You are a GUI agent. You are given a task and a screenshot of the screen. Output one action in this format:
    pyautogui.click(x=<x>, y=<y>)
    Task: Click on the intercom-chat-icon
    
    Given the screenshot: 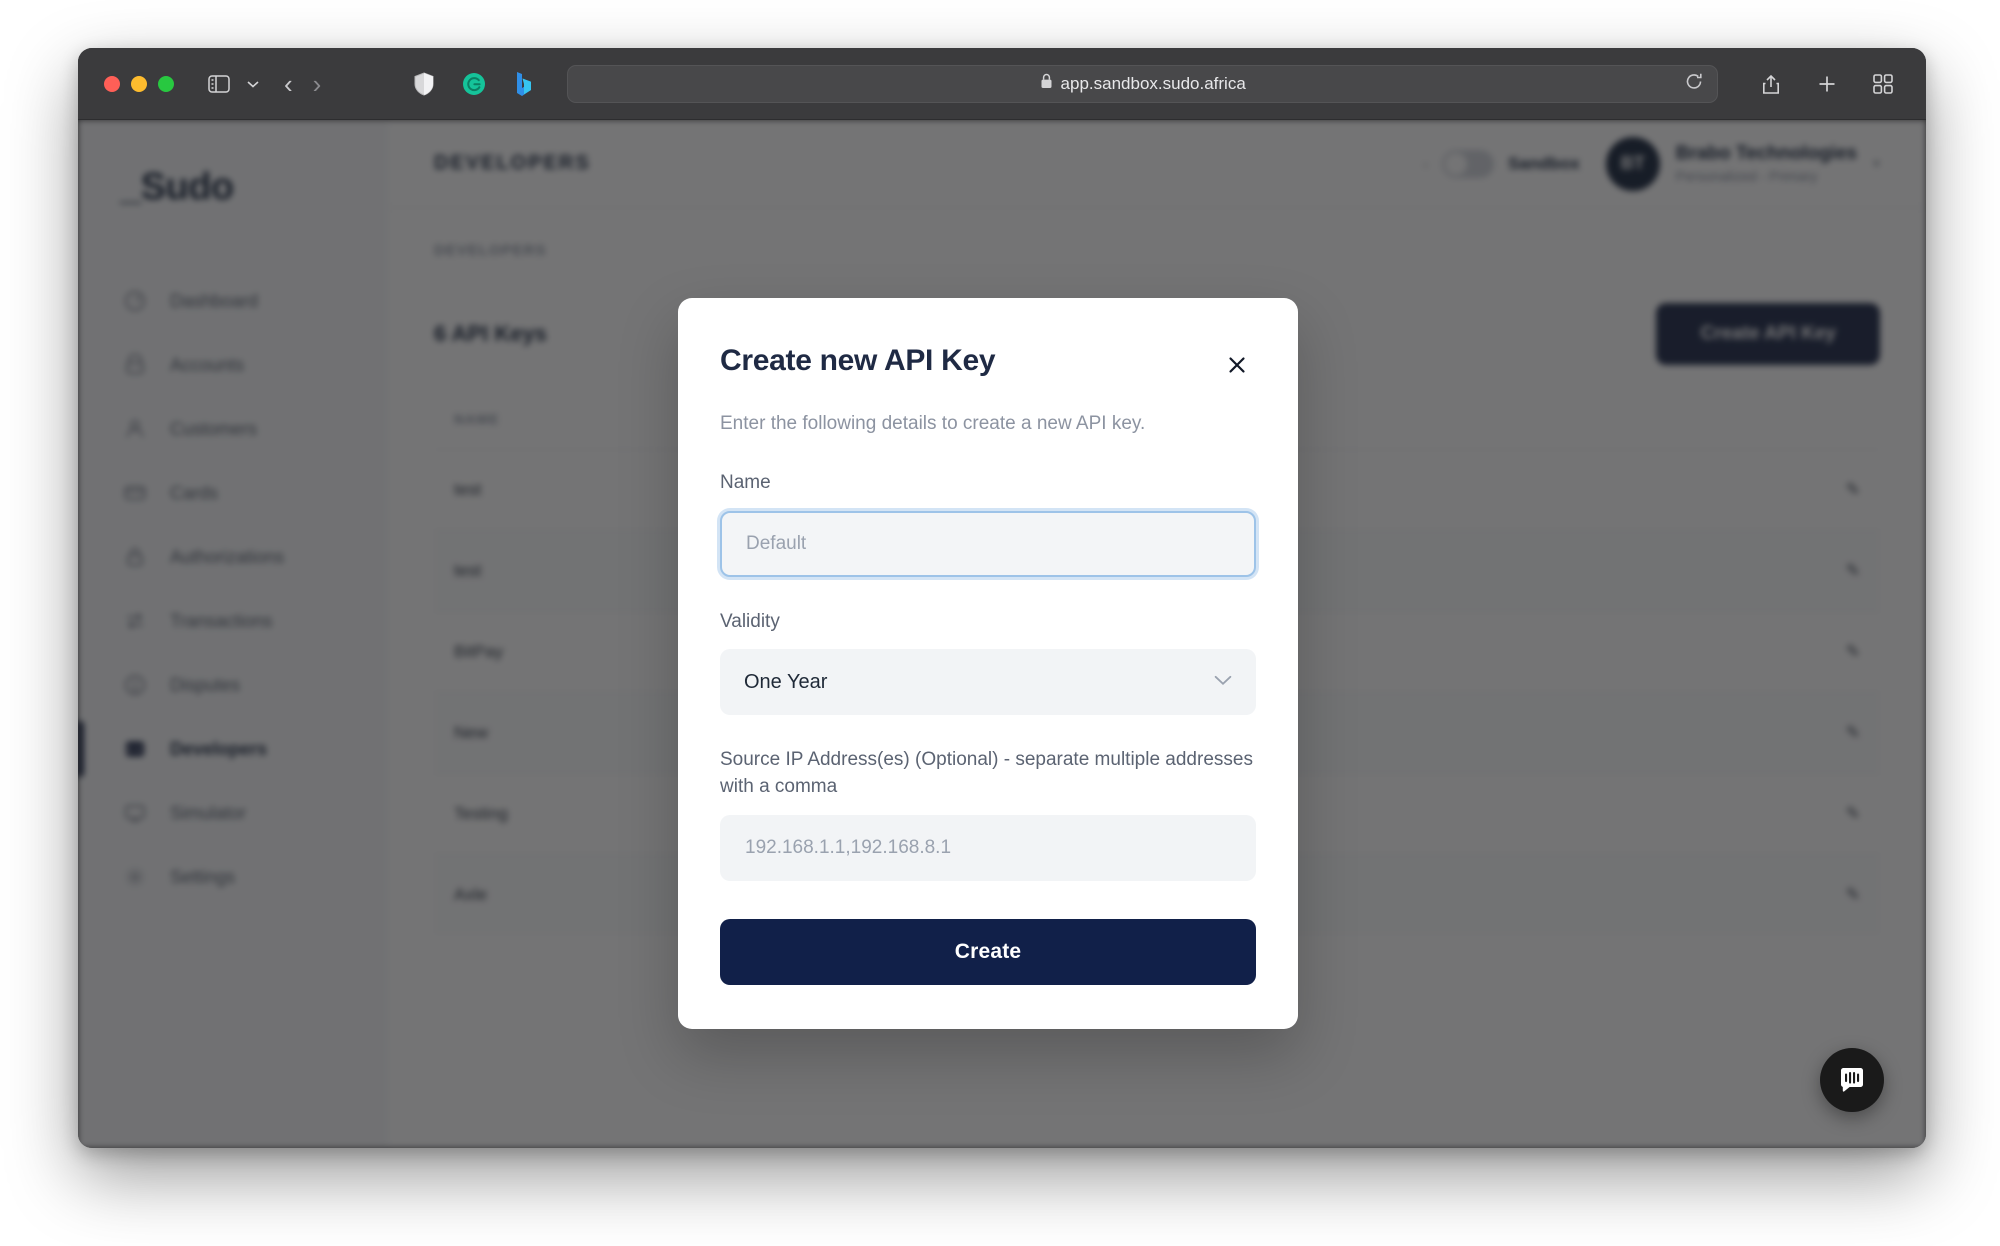 What is the action you would take?
    pyautogui.click(x=1852, y=1080)
    